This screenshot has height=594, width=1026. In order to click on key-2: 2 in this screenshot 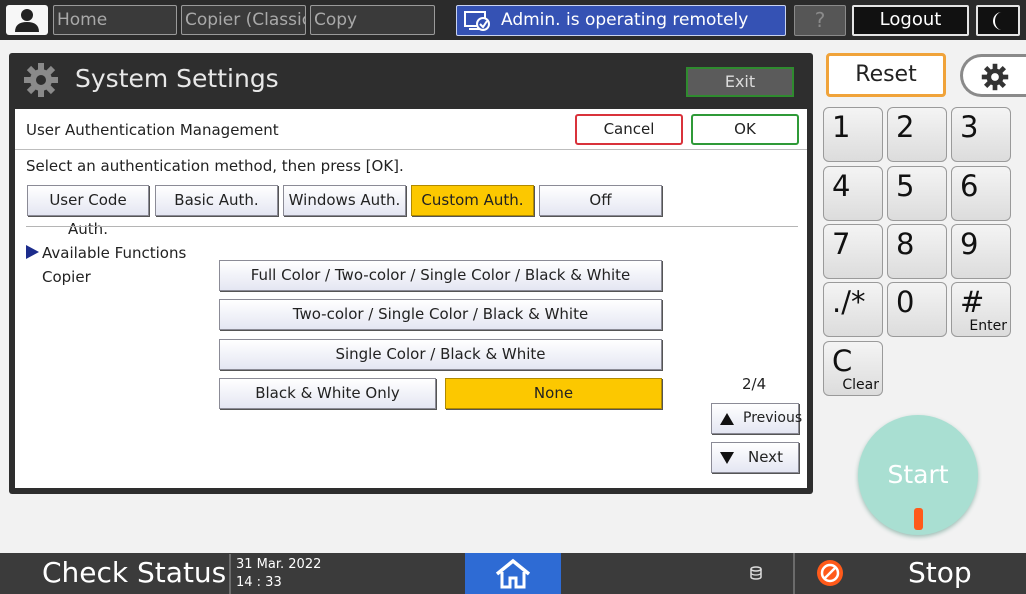, I will do `click(917, 134)`.